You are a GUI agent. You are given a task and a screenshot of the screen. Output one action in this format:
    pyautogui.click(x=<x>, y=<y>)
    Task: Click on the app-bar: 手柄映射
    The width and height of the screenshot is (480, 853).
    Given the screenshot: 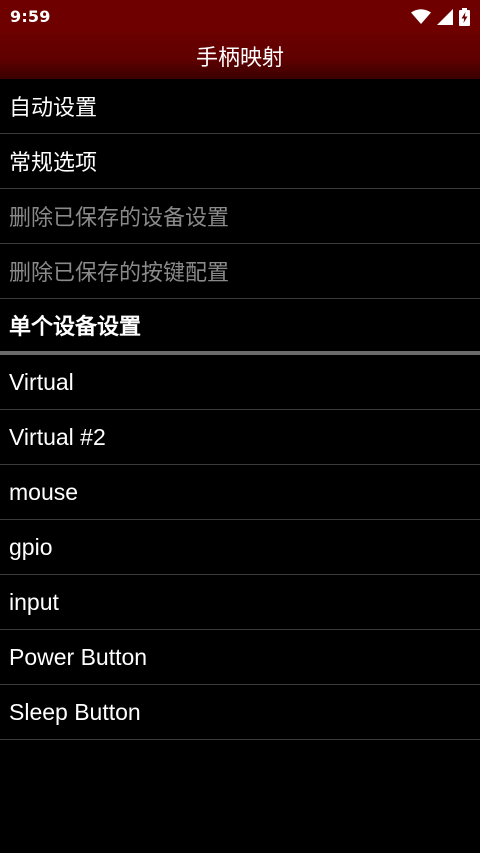 What is the action you would take?
    pyautogui.click(x=240, y=56)
    